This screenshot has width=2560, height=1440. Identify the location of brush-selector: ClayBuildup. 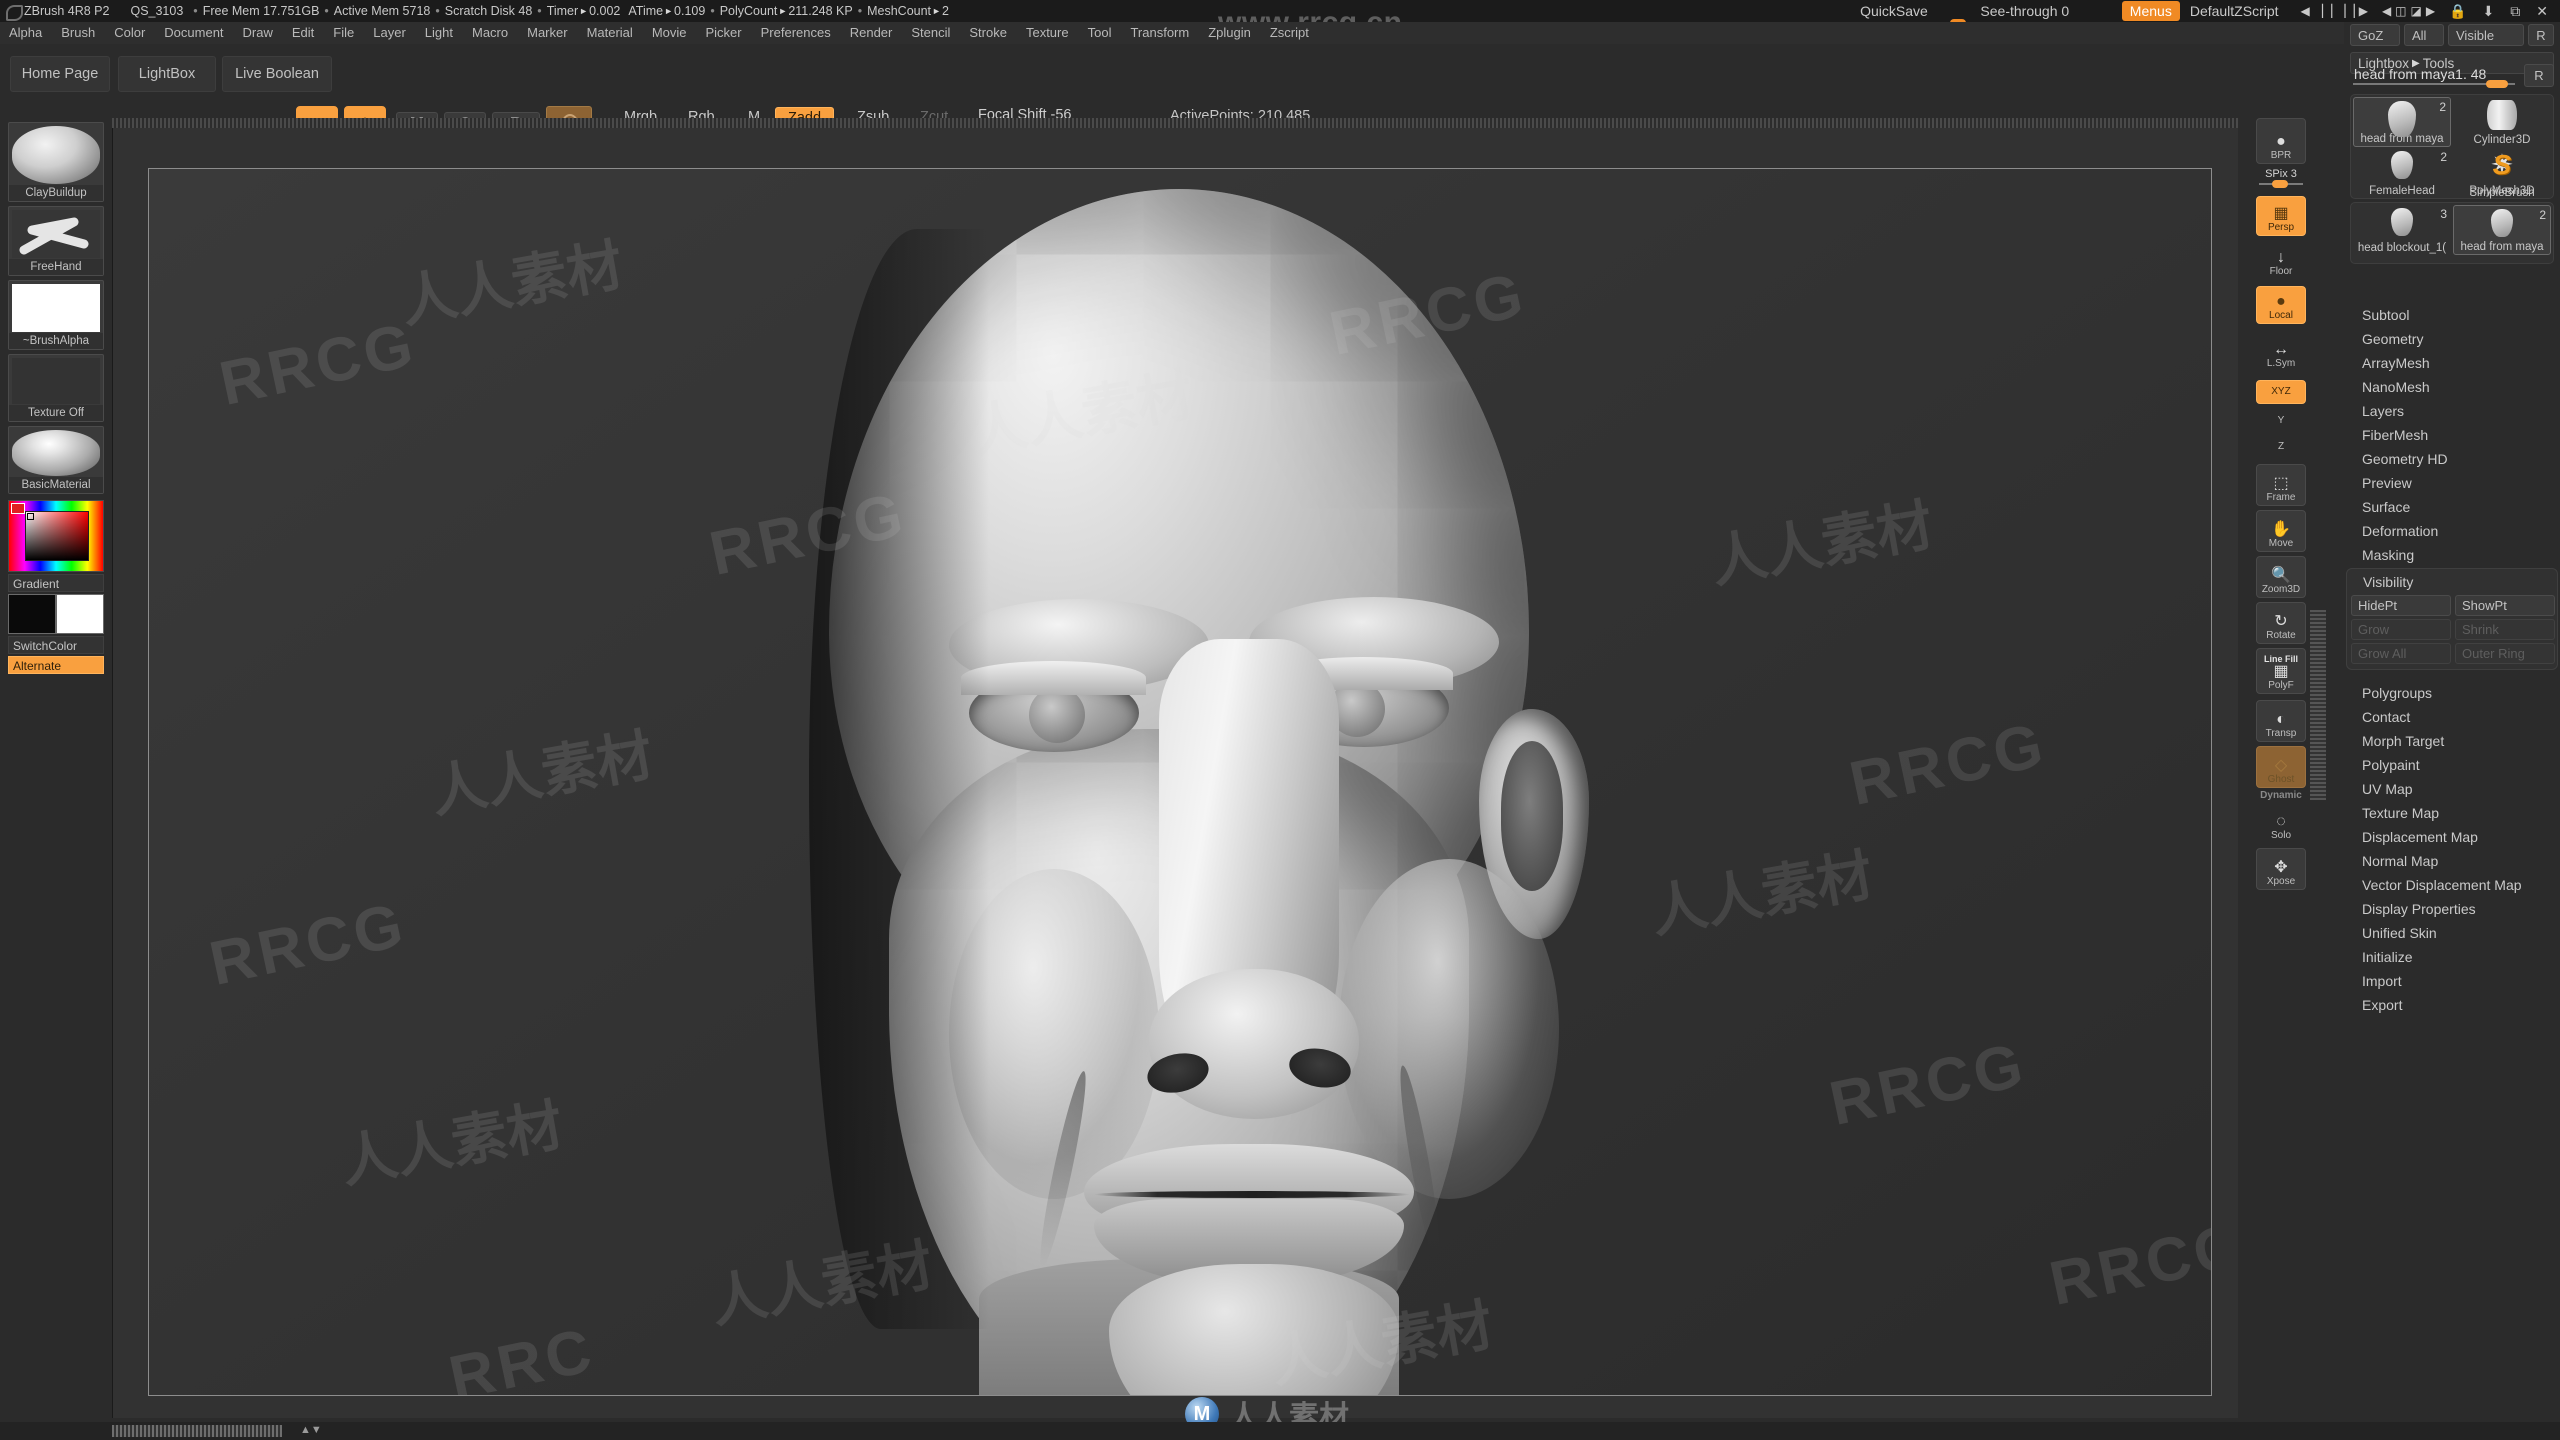
(56, 162).